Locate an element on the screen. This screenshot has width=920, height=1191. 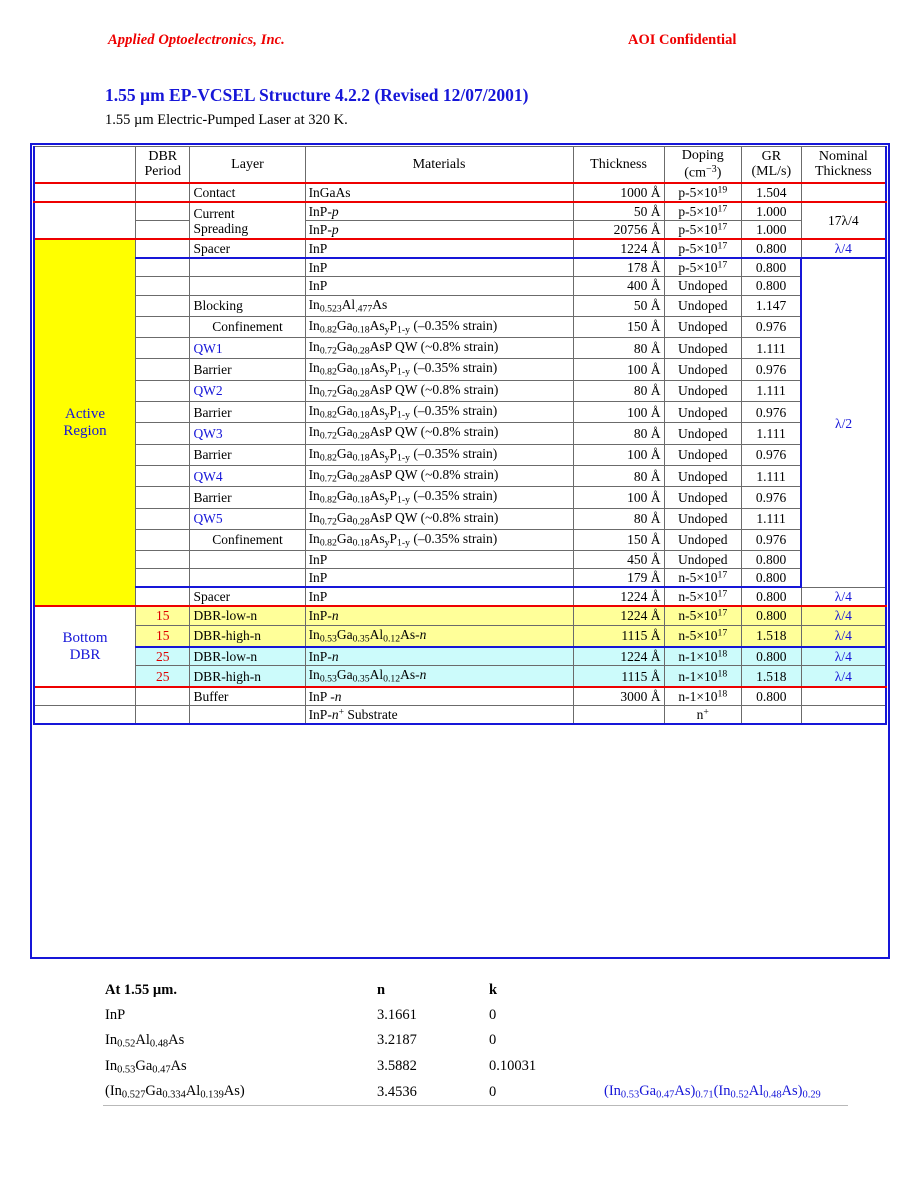
index-n: 3.1661 is located at coordinates (397, 1015).